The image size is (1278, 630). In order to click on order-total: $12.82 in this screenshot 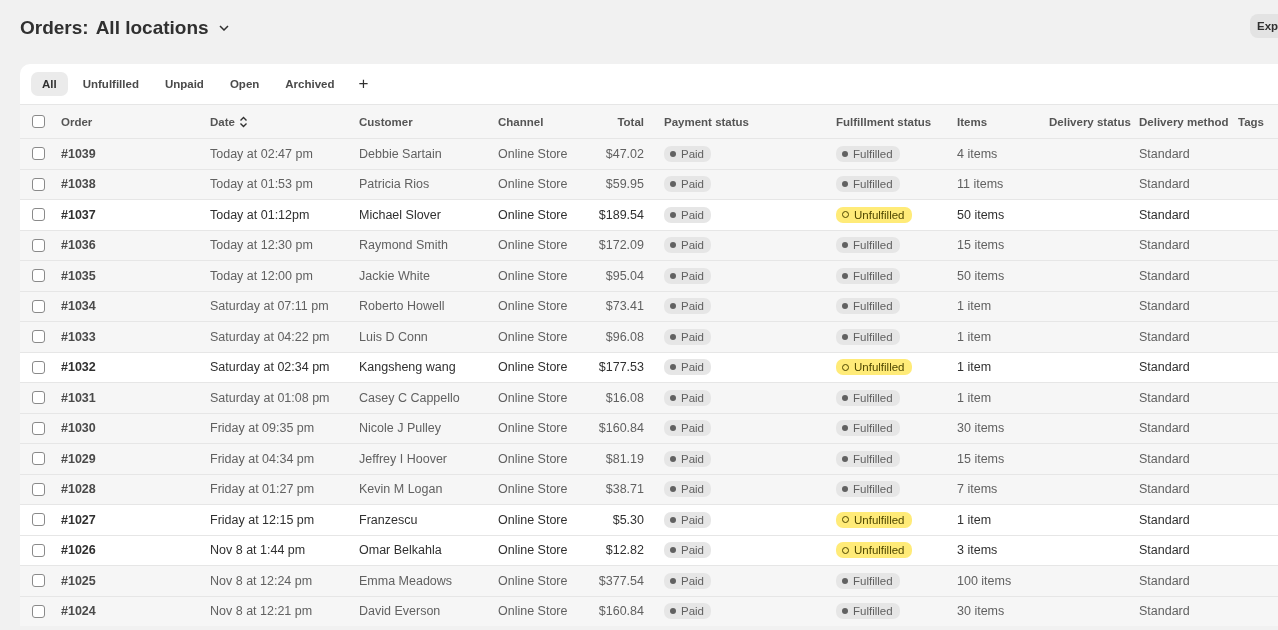, I will do `click(624, 550)`.